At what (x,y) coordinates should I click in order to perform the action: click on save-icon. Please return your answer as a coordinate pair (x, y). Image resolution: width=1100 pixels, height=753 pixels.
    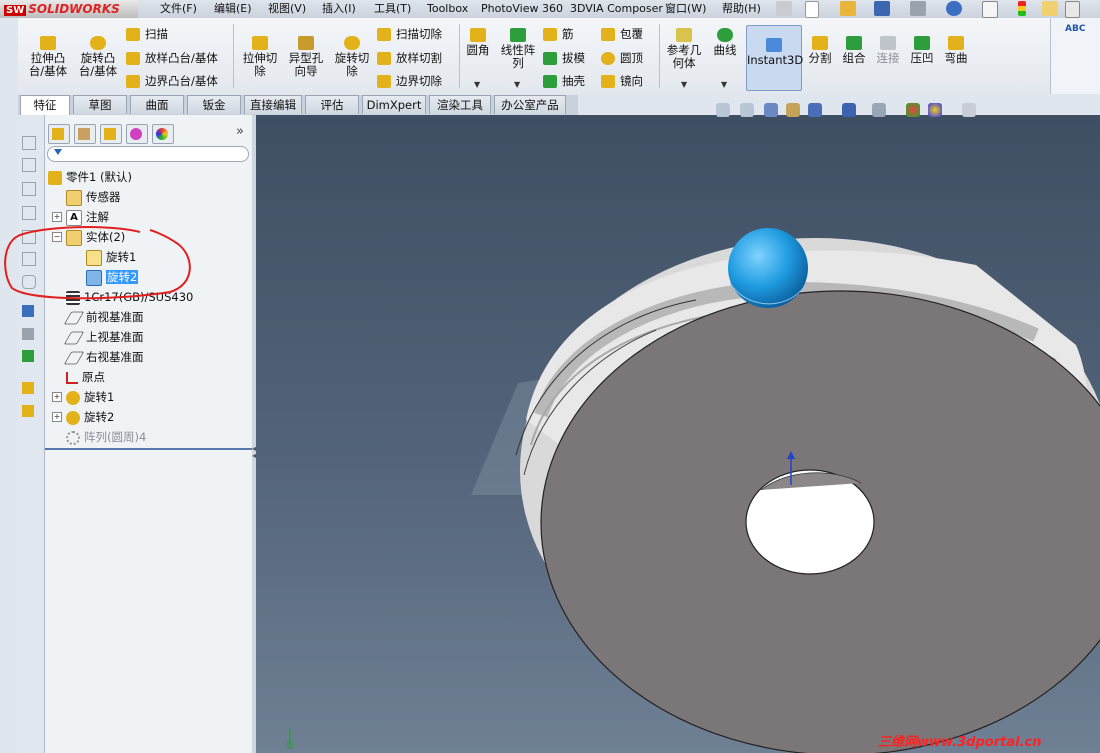
    Looking at the image, I should click on (882, 8).